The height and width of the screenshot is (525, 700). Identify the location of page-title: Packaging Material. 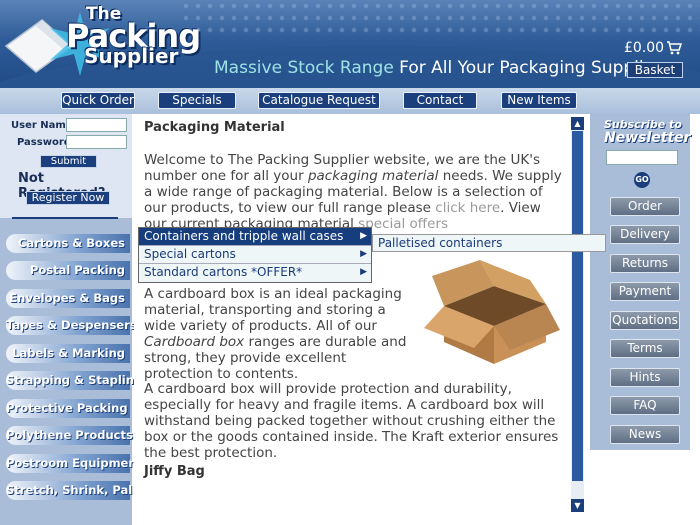
(214, 127).